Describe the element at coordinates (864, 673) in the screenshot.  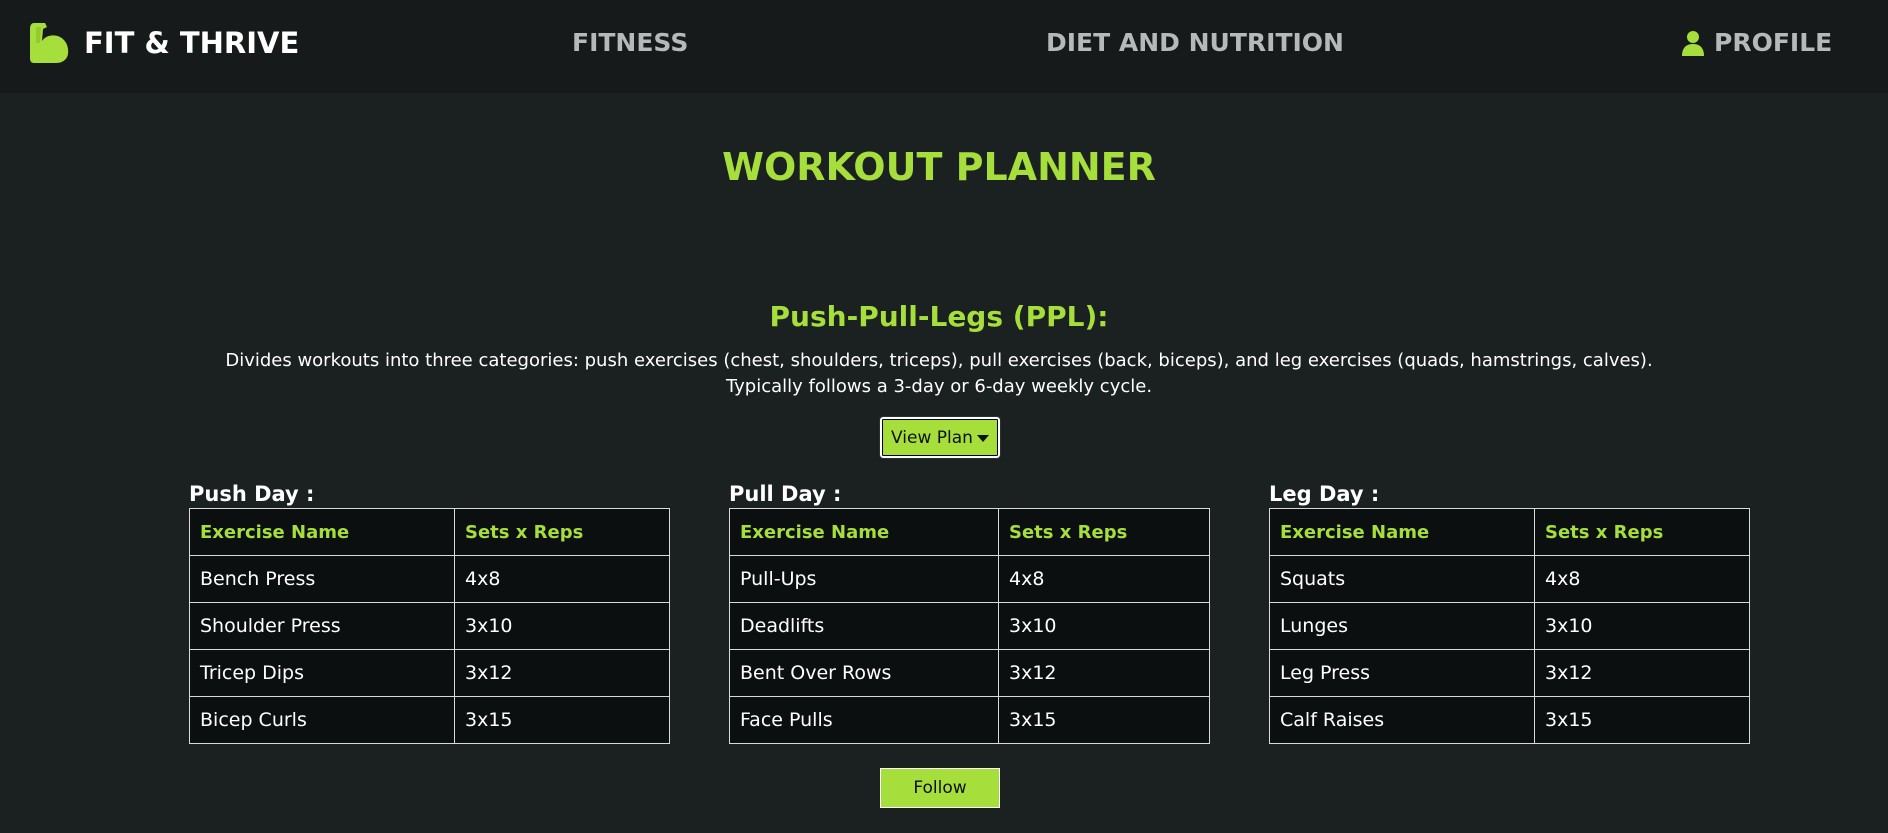
I see `exercise-name-cell: Bent Over Rows` at that location.